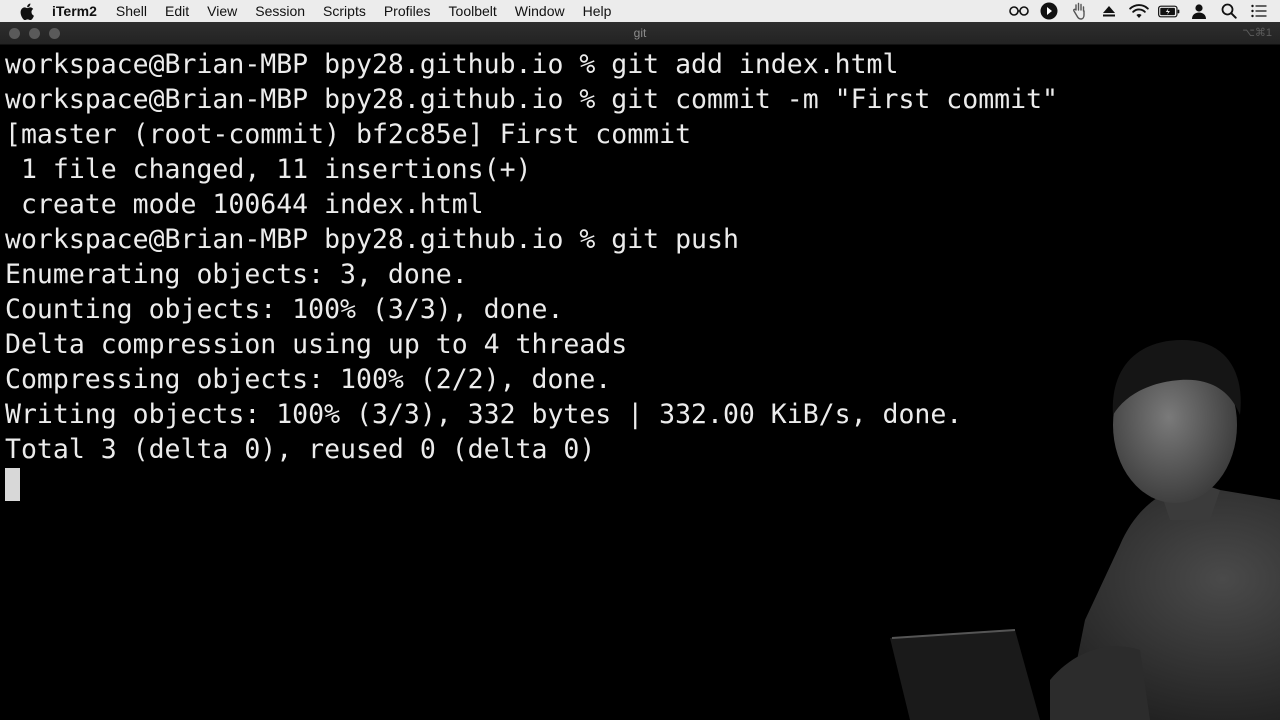 The width and height of the screenshot is (1280, 720). I want to click on menu-app-name: iTerm2, so click(74, 11).